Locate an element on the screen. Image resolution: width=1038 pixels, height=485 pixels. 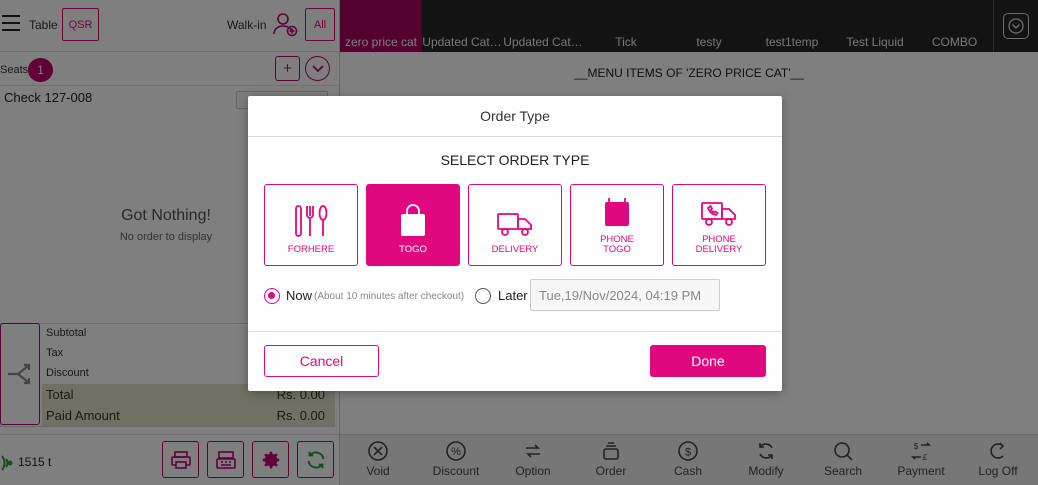
now-hint: (About 10 minutes after checkout) is located at coordinates (389, 296).